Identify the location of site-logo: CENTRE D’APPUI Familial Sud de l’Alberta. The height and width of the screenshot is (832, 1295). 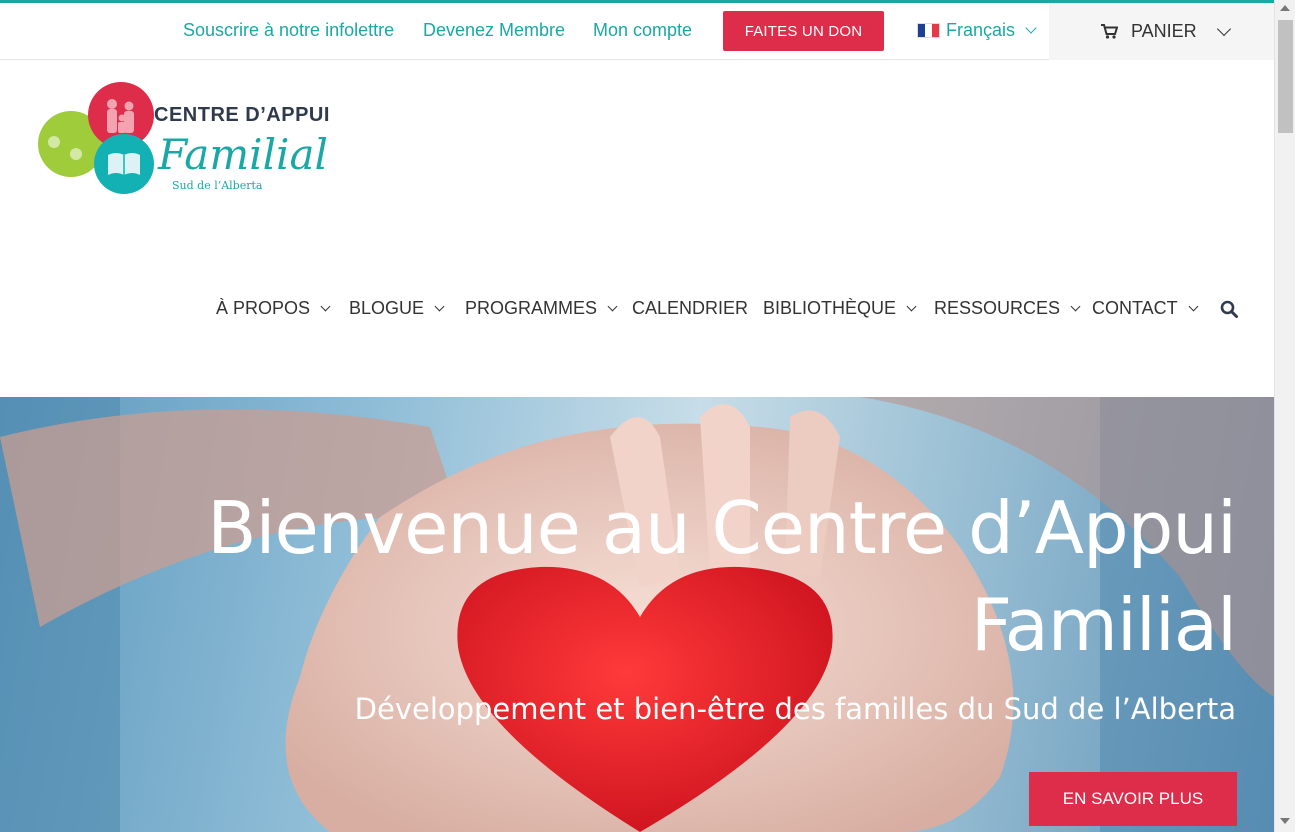
(186, 141).